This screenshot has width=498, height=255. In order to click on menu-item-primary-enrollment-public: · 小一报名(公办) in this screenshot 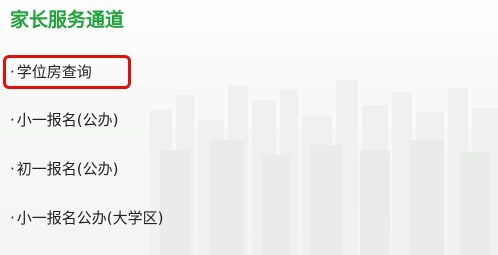, I will do `click(64, 120)`.